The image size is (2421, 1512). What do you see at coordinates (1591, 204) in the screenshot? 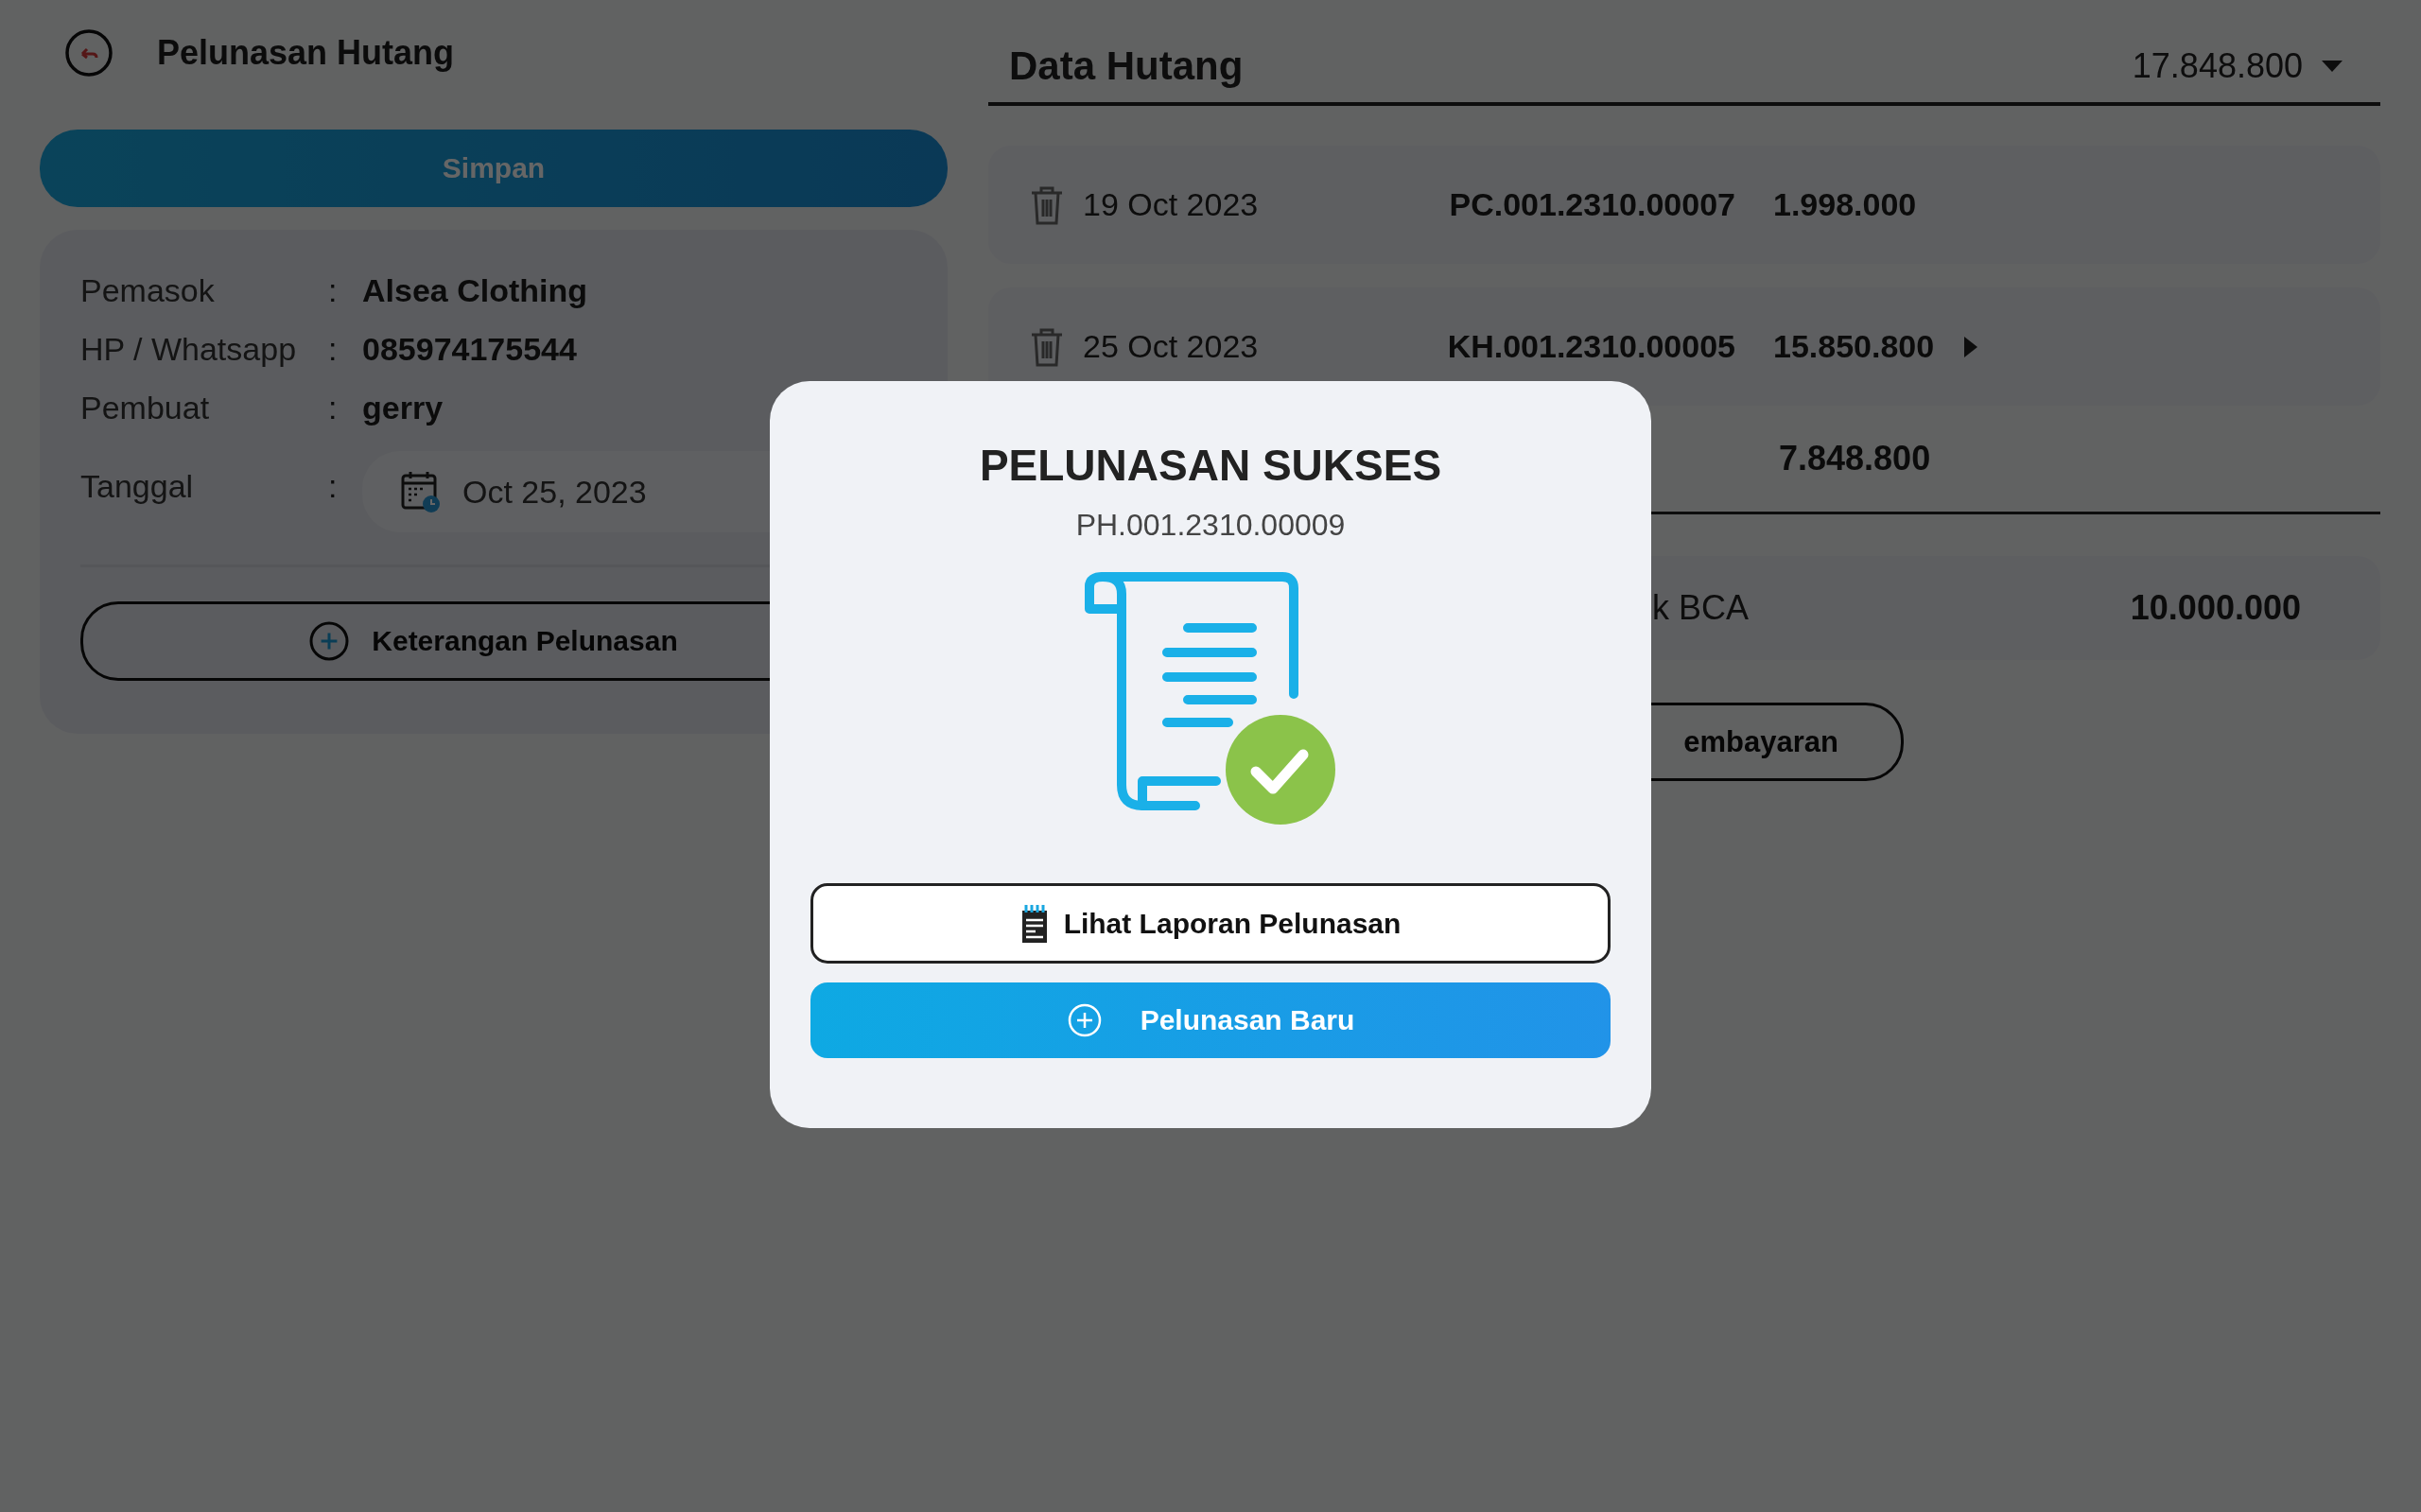
I see `debt-code: PC.001.2310.00007` at bounding box center [1591, 204].